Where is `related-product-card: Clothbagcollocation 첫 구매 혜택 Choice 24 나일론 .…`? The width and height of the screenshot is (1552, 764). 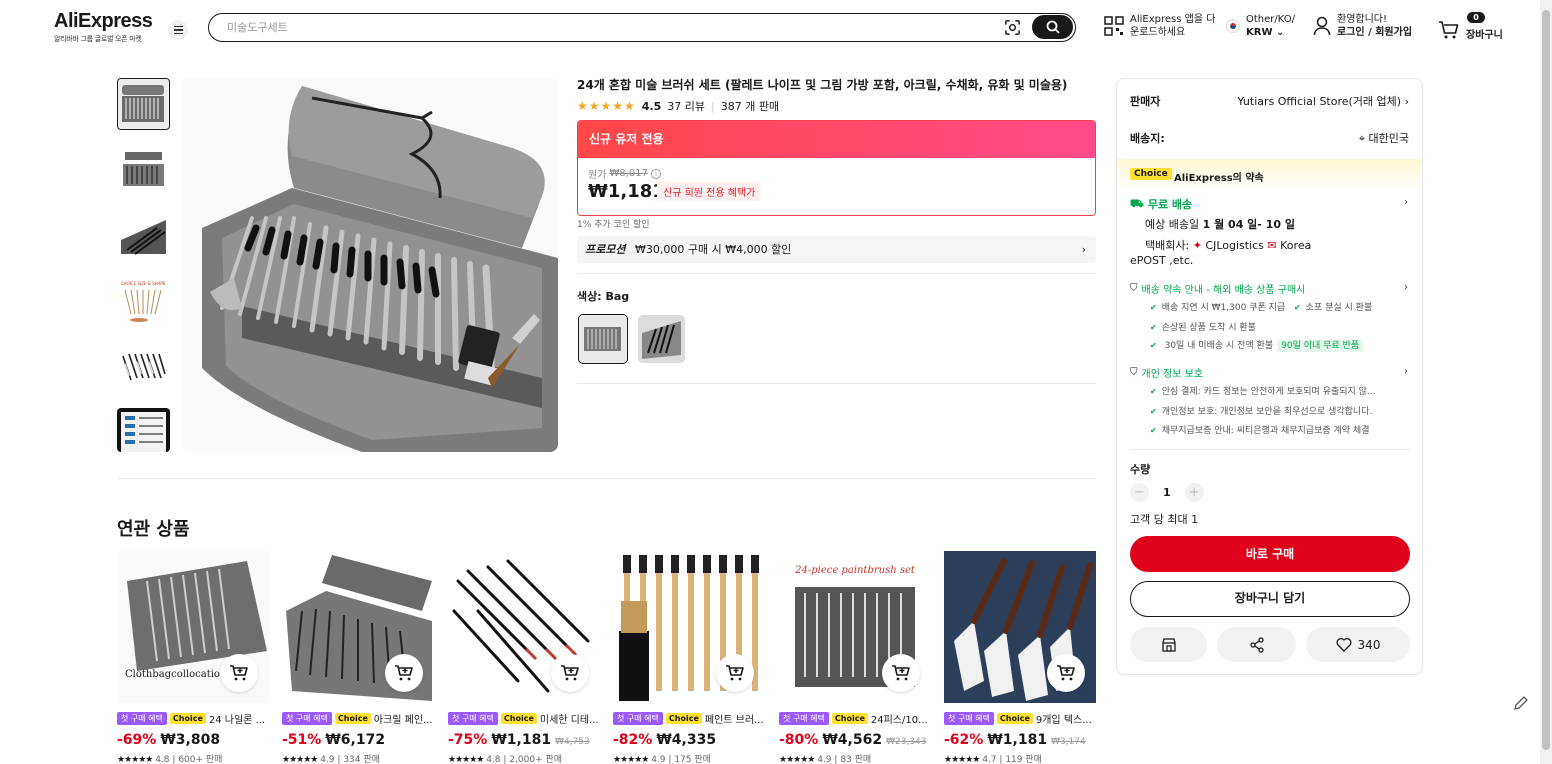
related-product-card: Clothbagcollocation 첫 구매 혜택 Choice 24 나일론 .… is located at coordinates (193, 657).